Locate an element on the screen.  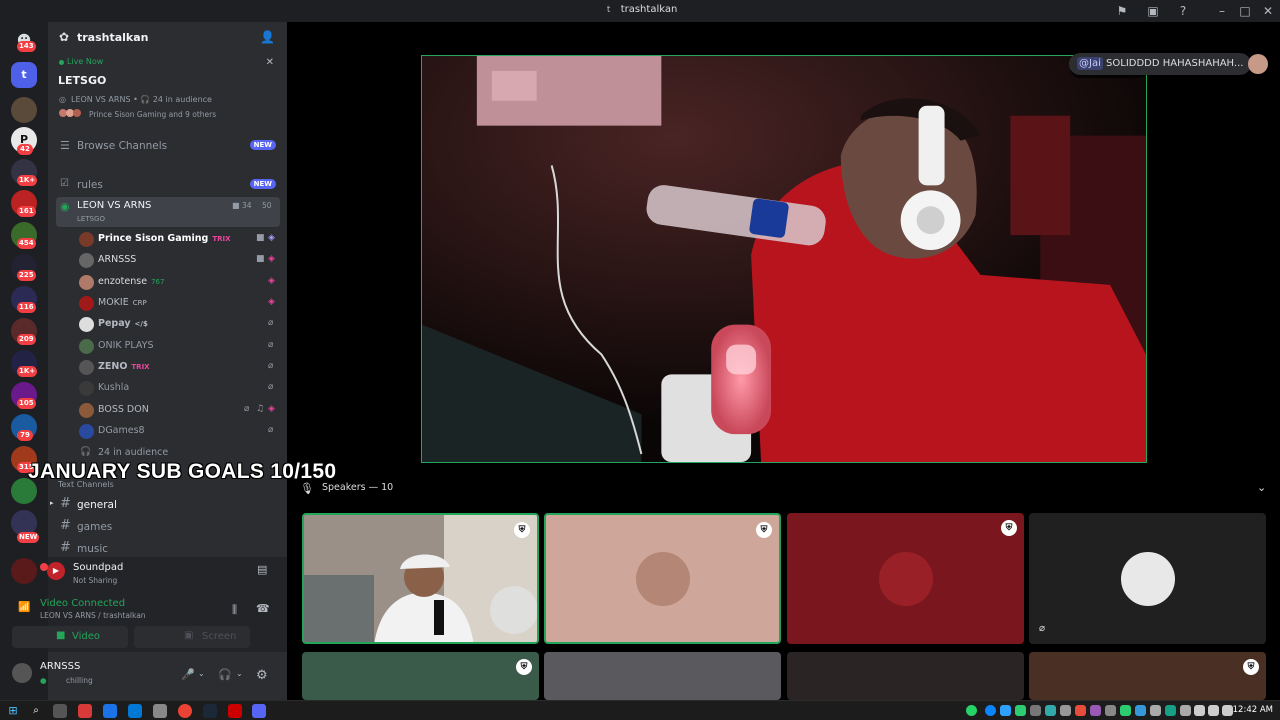
screen-button: ▣ Screen is located at coordinates (192, 637).